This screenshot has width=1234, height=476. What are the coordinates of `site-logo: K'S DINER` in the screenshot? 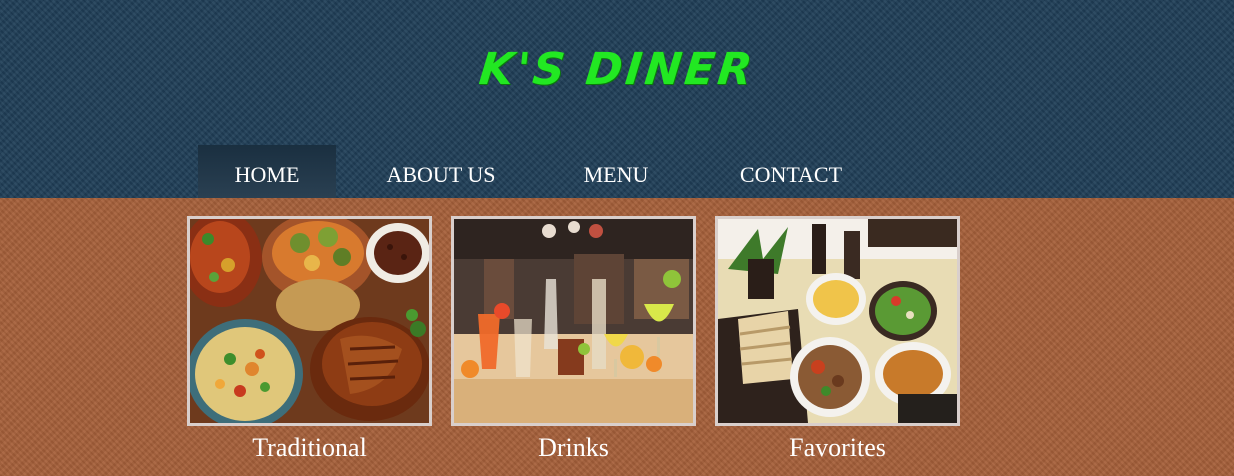 It's located at (617, 69).